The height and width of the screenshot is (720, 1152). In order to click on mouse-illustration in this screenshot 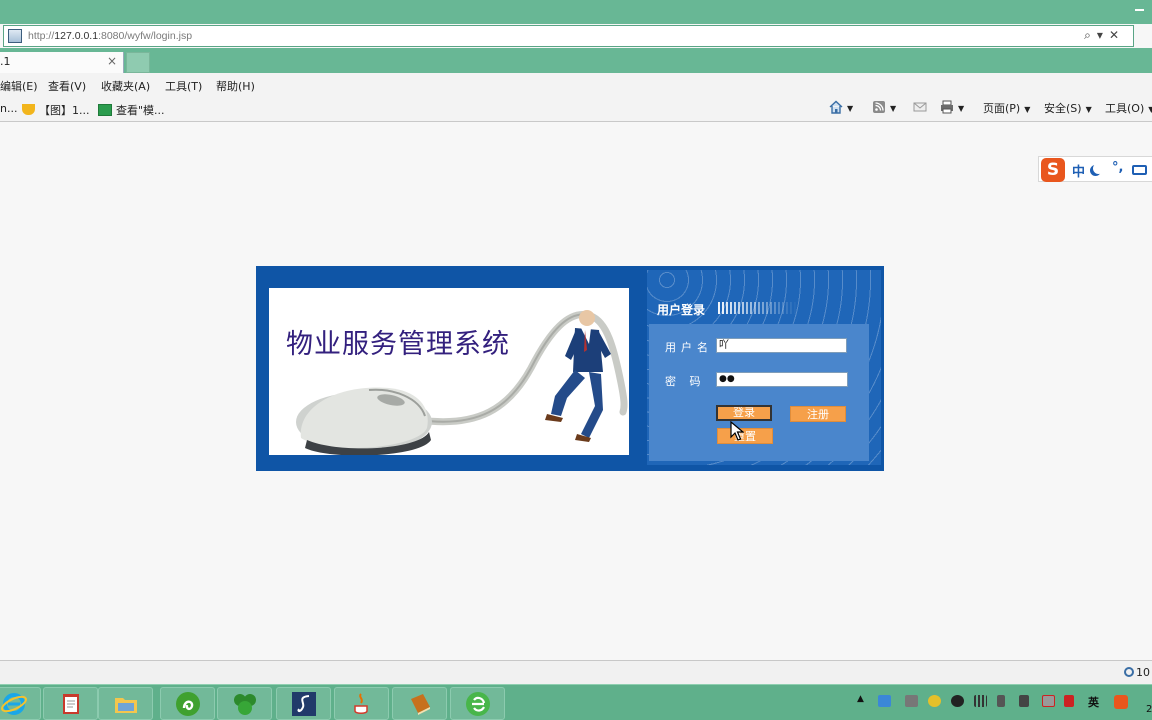, I will do `click(462, 382)`.